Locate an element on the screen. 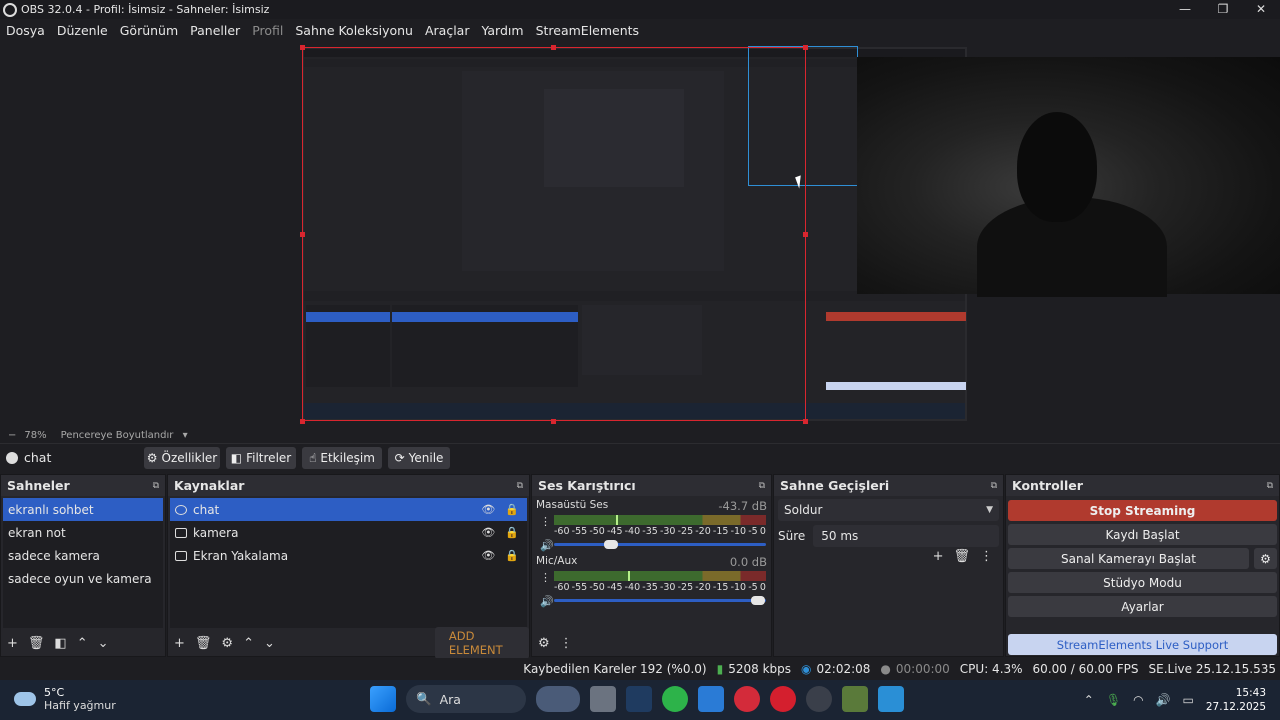  photos-icon is located at coordinates (891, 699).